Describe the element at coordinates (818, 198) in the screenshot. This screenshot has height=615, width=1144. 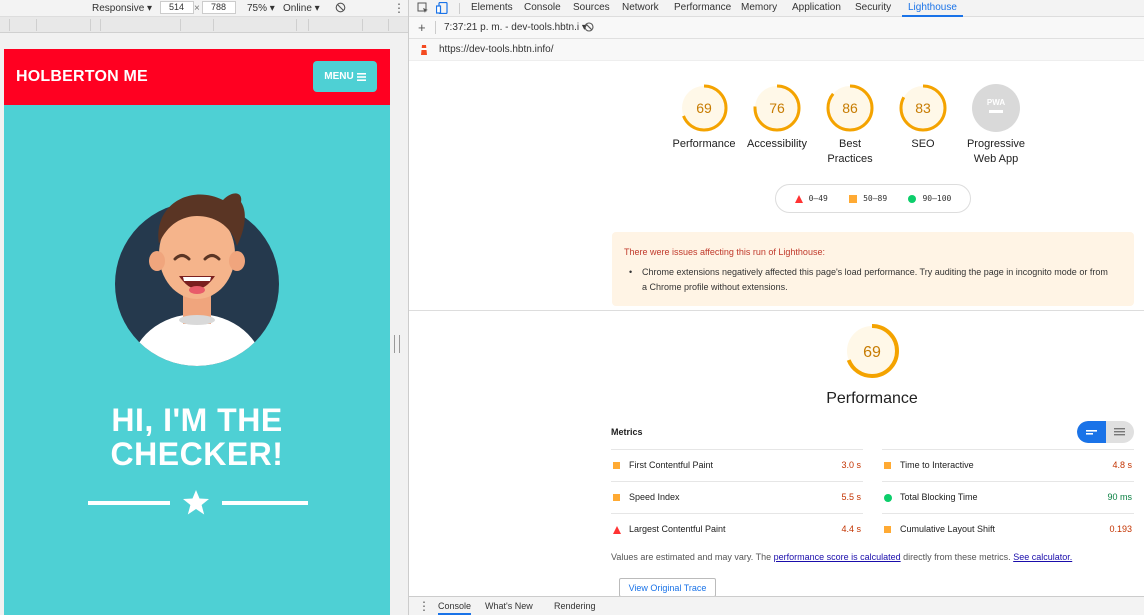
I see `legend-fail-range: 0–49` at that location.